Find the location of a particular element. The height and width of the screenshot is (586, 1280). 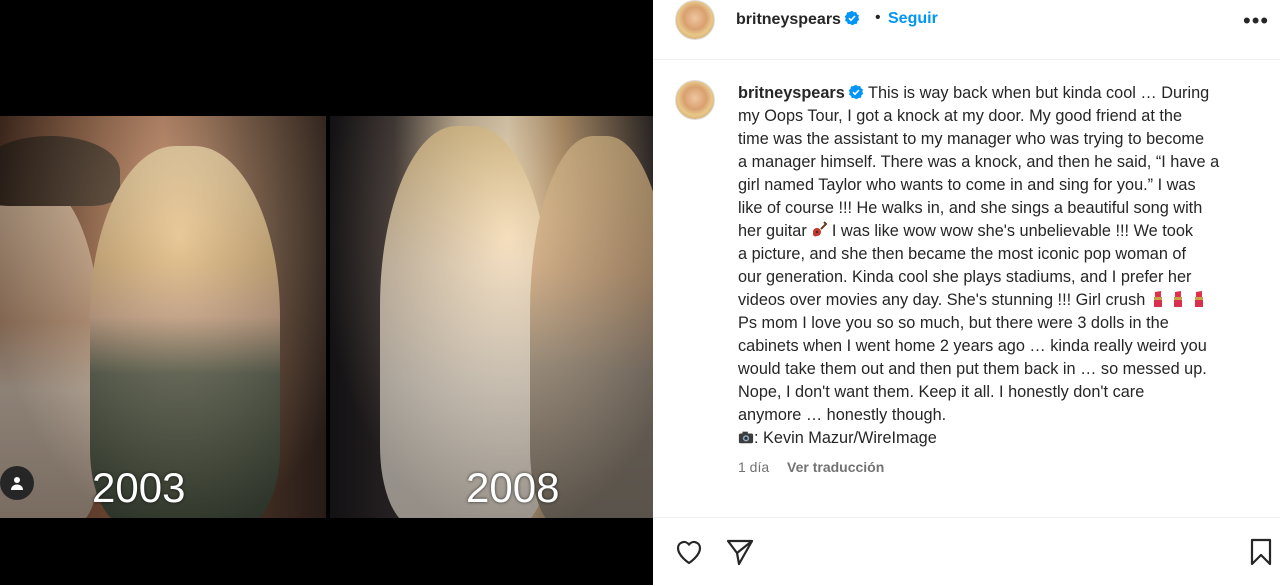

post-meta: 1 día Ver traducción is located at coordinates (811, 467).